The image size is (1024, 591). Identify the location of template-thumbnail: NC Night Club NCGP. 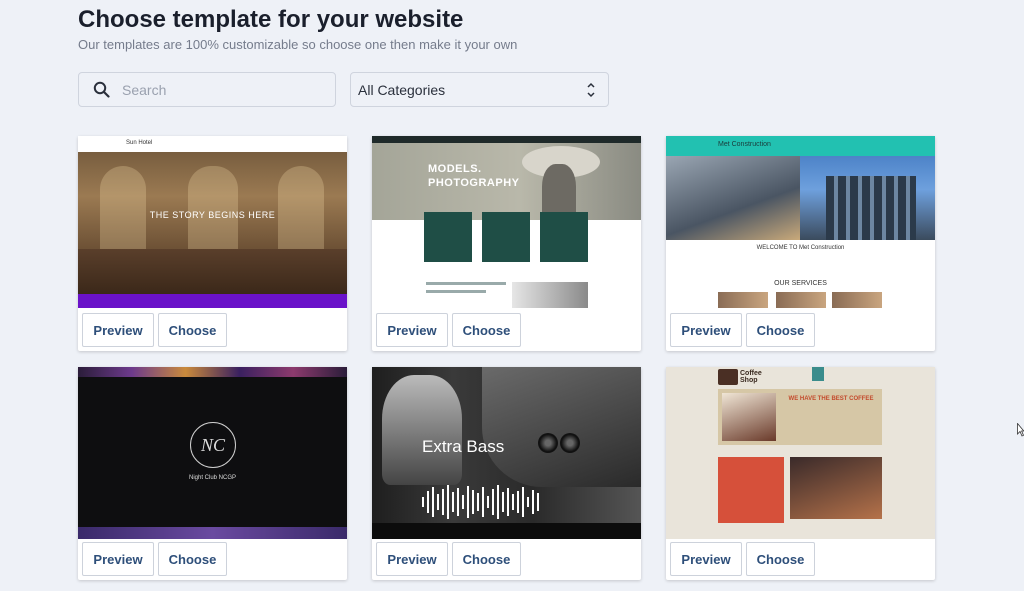
(212, 453).